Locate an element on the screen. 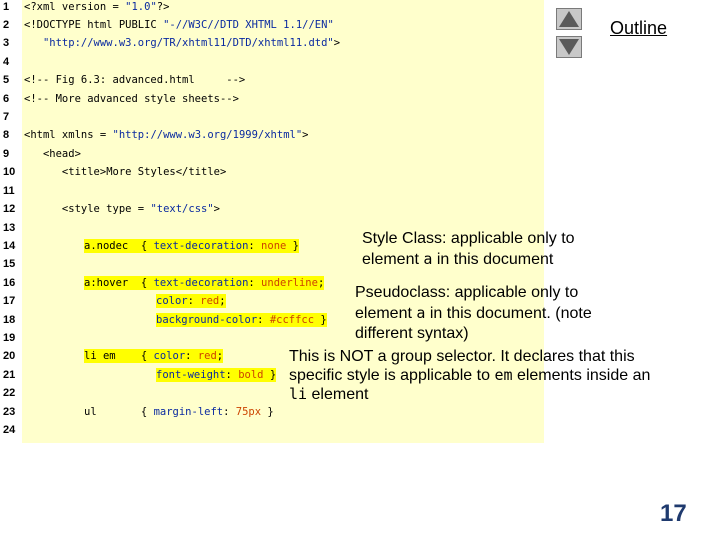  line-number: 9 is located at coordinates (6, 154).